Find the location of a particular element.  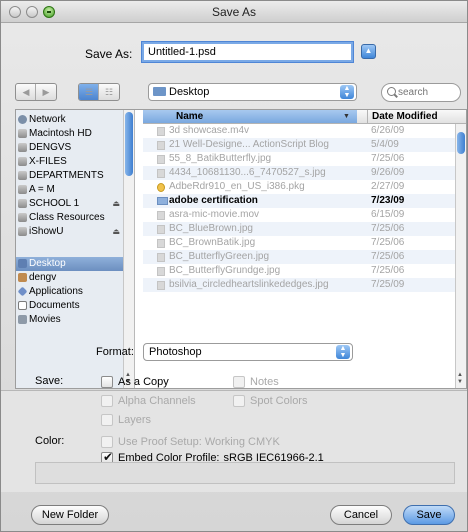

chevron-right-icon: ▶ is located at coordinates (46, 92).